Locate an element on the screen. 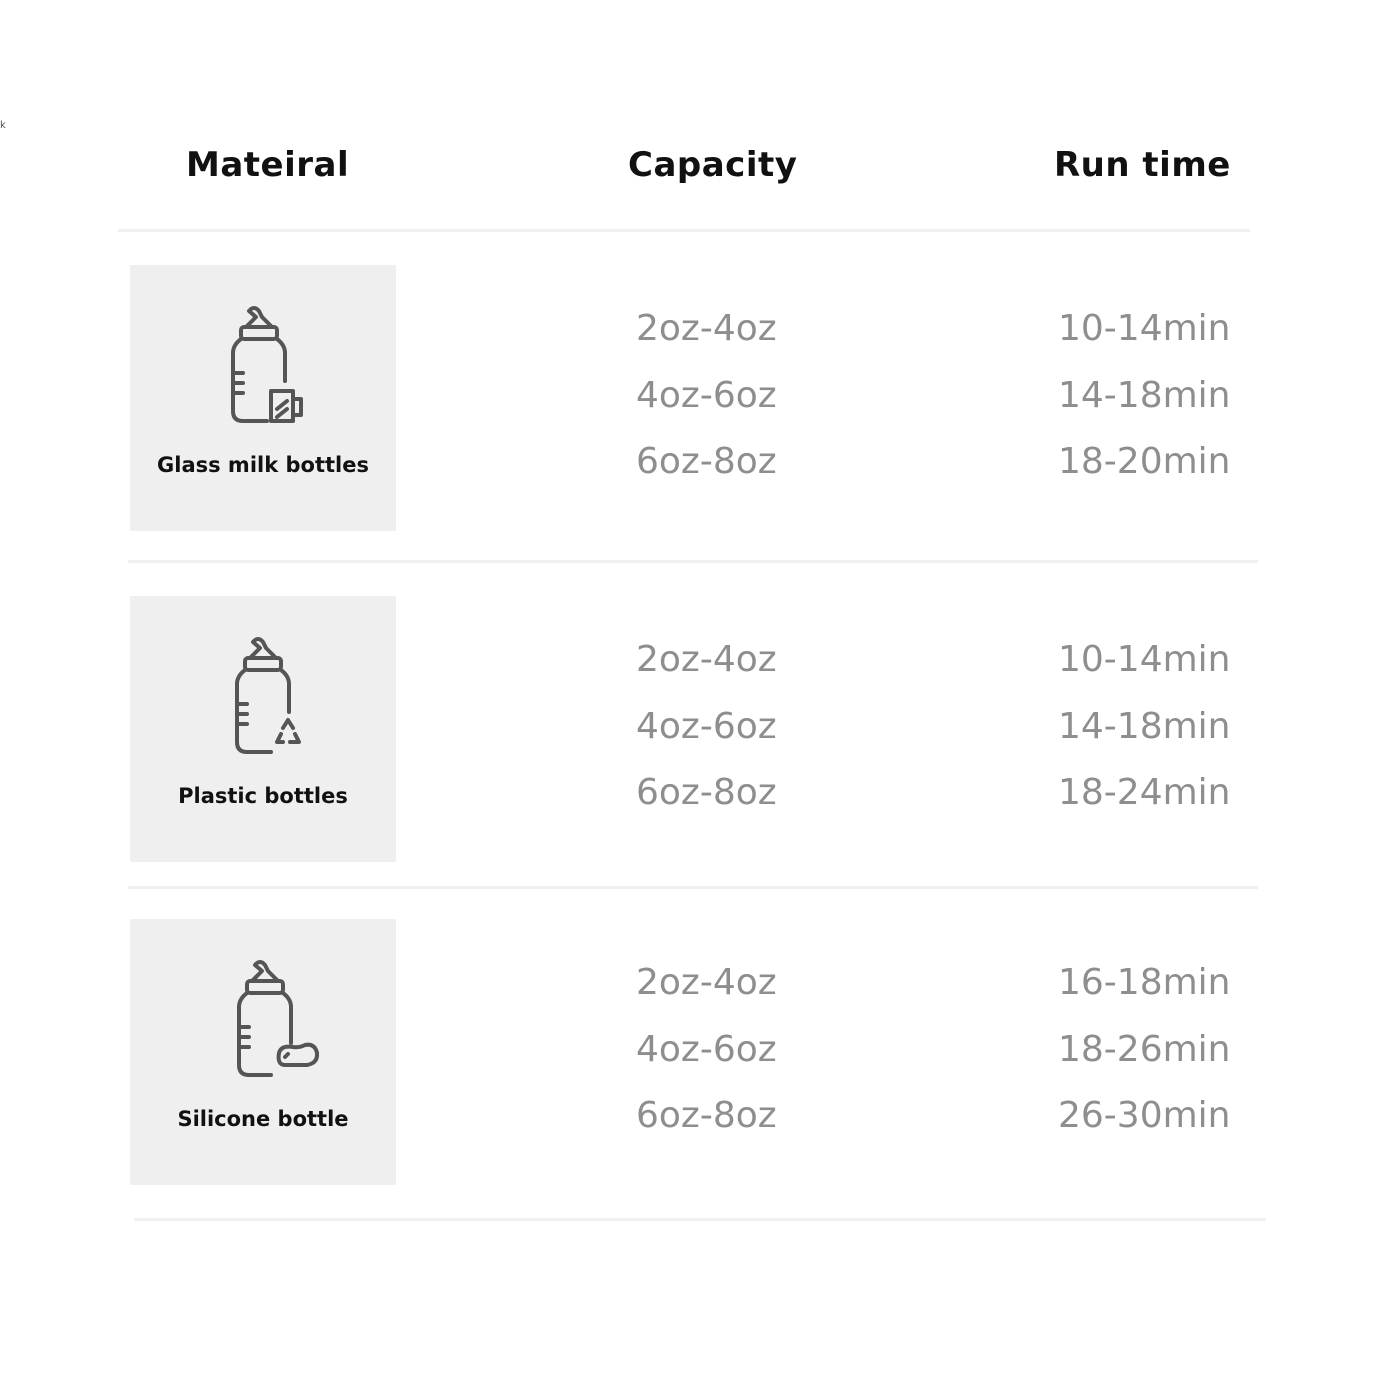 The width and height of the screenshot is (1400, 1400). run-time-value: 18-20min is located at coordinates (1144, 461).